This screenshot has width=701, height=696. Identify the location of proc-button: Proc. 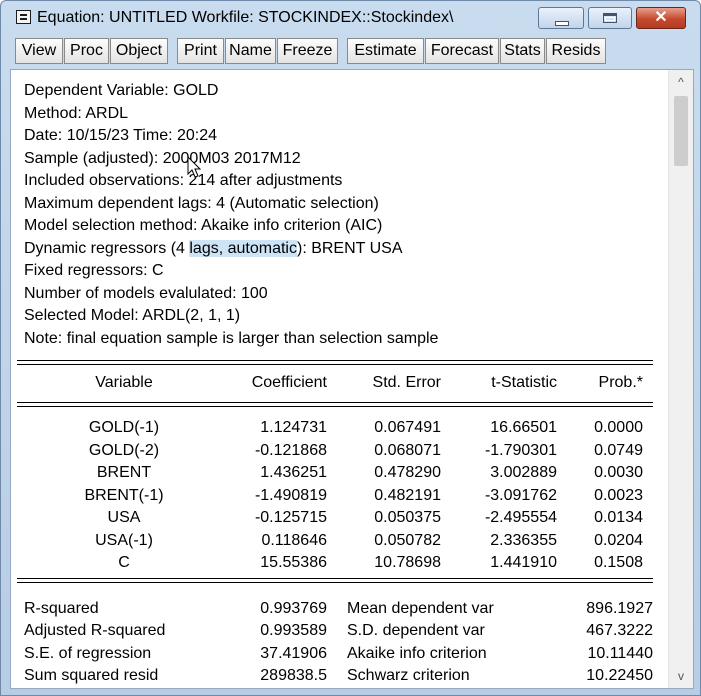
(86, 51).